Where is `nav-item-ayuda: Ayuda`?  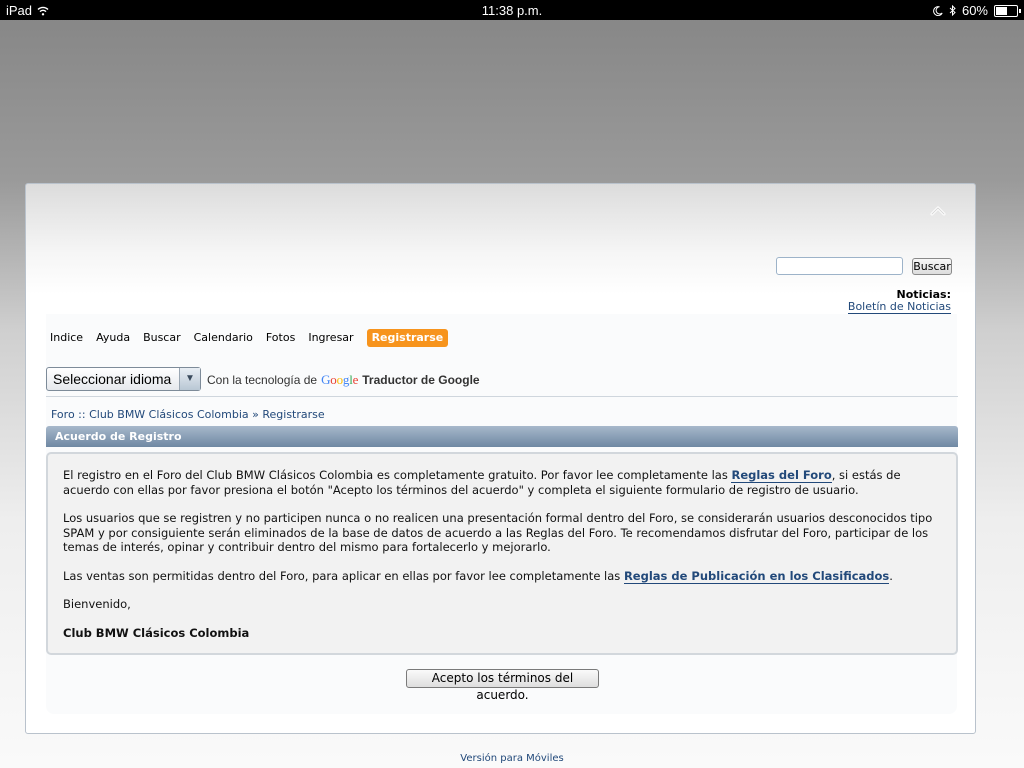 nav-item-ayuda: Ayuda is located at coordinates (113, 338).